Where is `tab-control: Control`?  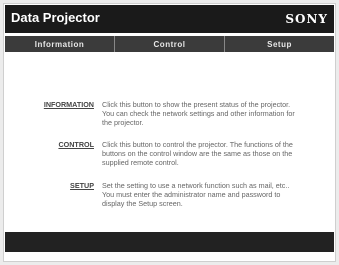
tab-control: Control is located at coordinates (170, 44).